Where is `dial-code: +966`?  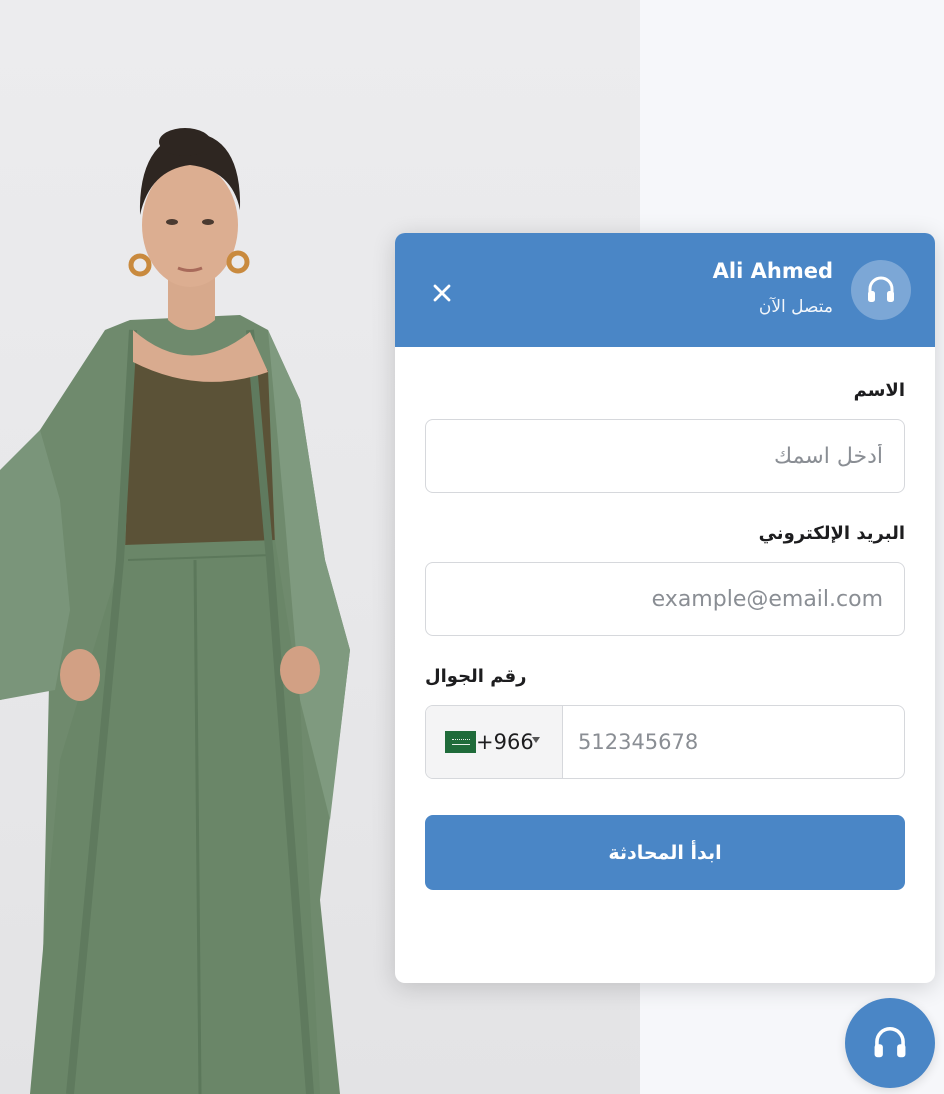
dial-code: +966 is located at coordinates (505, 742).